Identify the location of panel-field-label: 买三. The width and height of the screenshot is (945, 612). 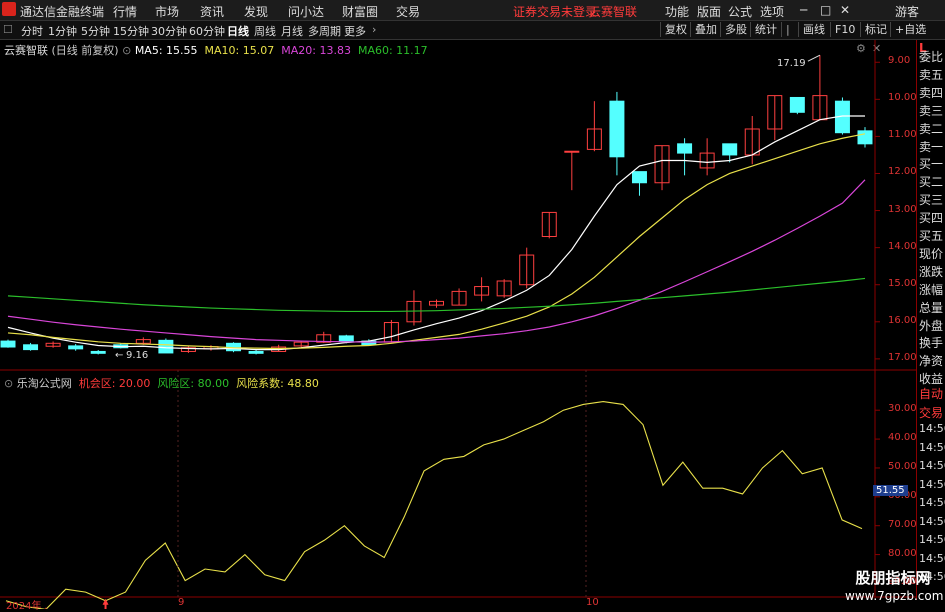
(931, 200).